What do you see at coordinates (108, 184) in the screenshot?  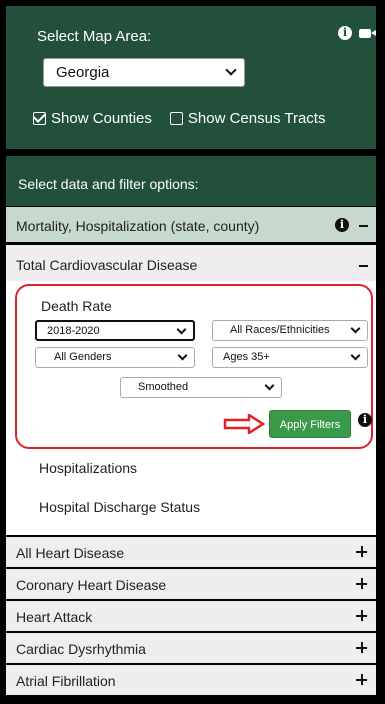 I see `filter-header-title: Select data and filter options:` at bounding box center [108, 184].